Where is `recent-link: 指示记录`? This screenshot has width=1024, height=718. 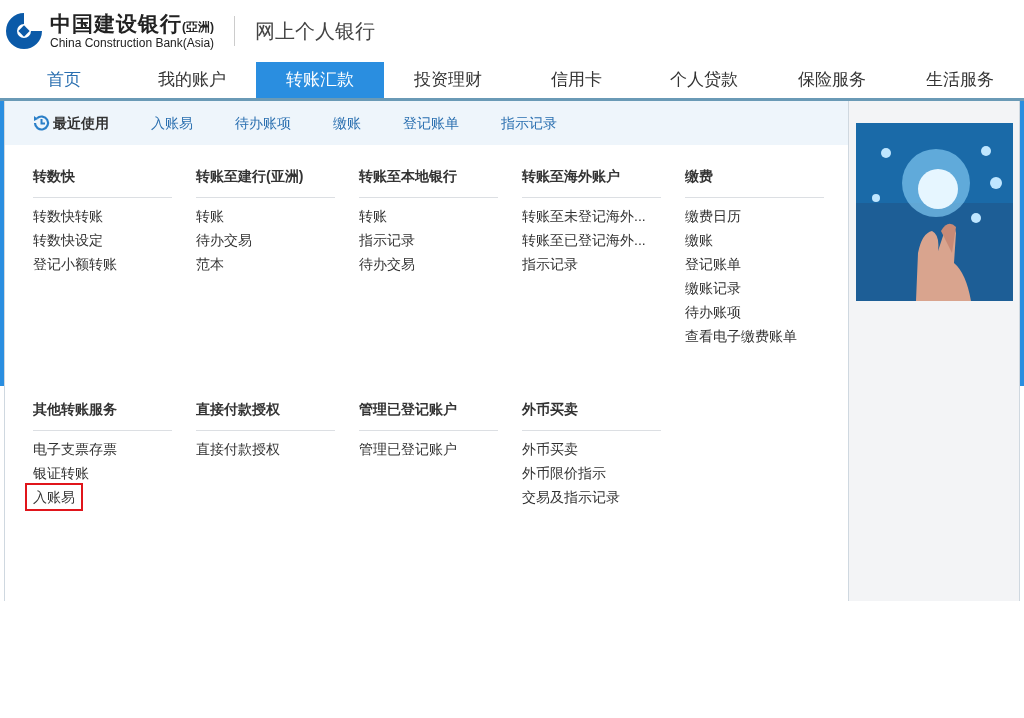 recent-link: 指示记录 is located at coordinates (529, 123).